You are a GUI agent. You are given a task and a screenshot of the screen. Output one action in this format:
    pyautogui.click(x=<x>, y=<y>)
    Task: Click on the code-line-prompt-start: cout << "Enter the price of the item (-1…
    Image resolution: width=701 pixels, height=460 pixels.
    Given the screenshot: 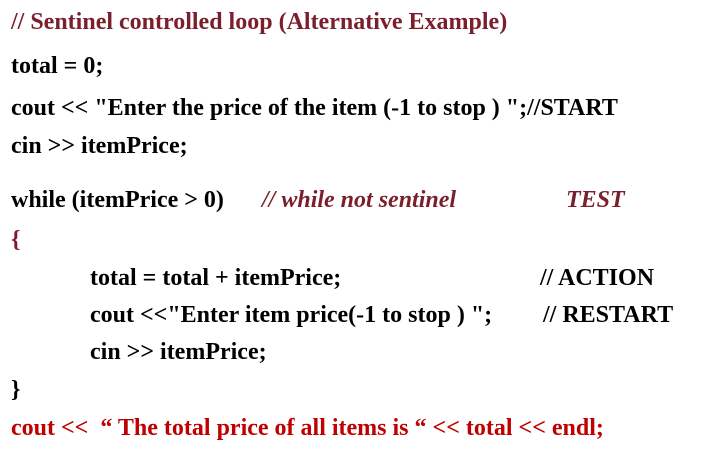 What is the action you would take?
    pyautogui.click(x=314, y=108)
    